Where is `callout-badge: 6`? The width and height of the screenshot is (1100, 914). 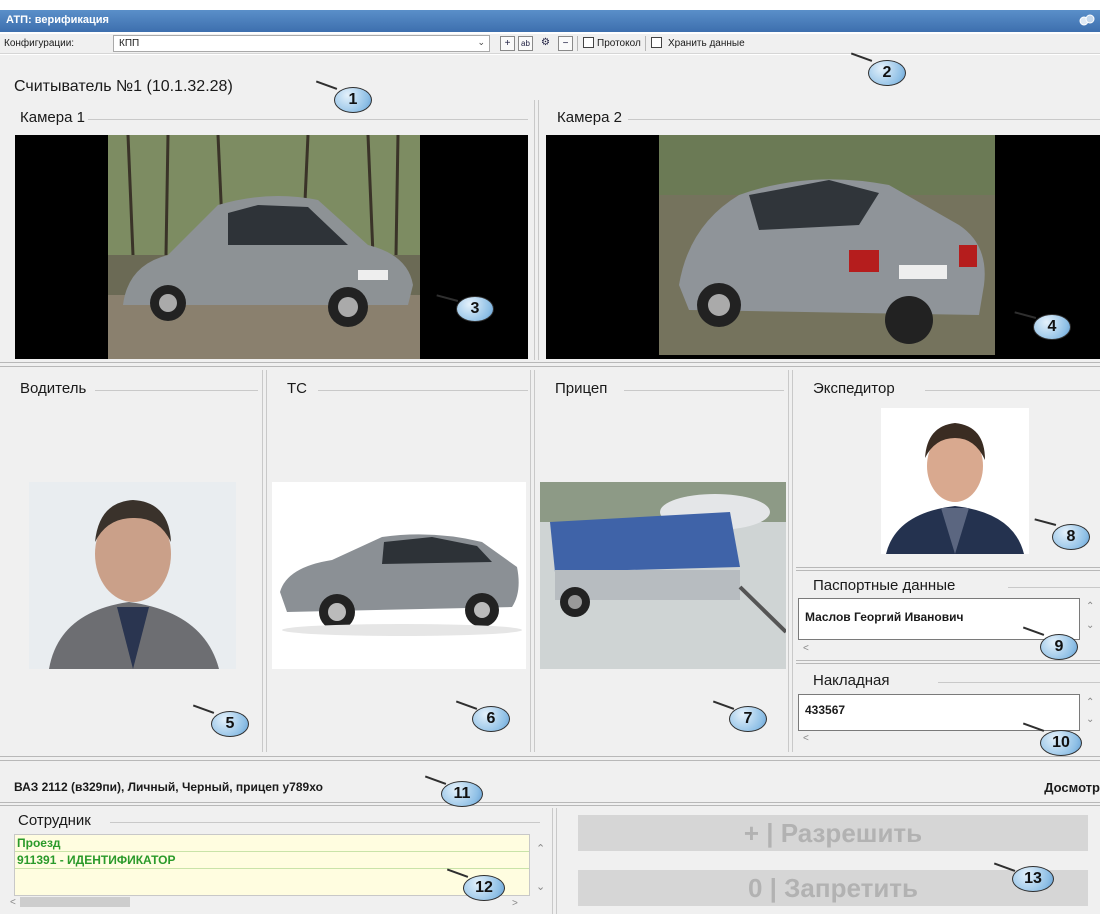
callout-badge: 6 is located at coordinates (491, 719).